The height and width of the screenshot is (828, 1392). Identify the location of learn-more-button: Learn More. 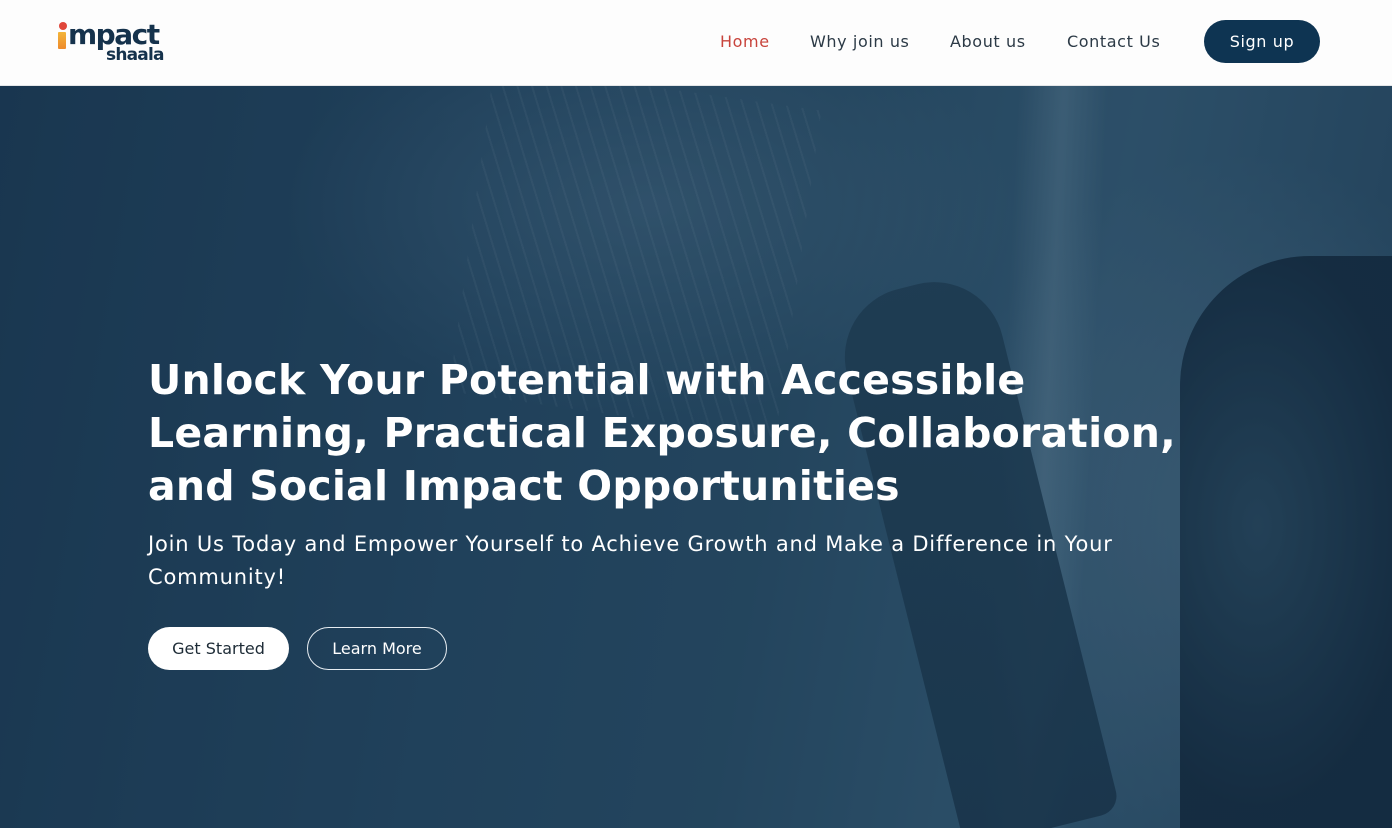
(377, 648).